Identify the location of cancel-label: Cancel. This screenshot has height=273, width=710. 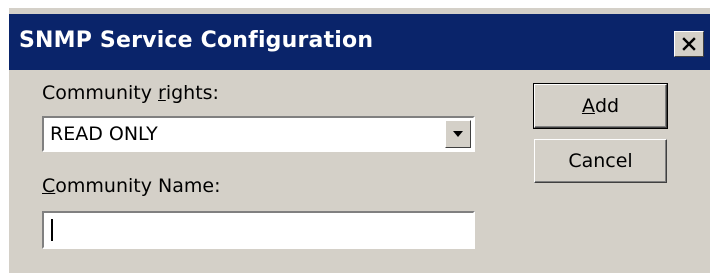
(600, 161).